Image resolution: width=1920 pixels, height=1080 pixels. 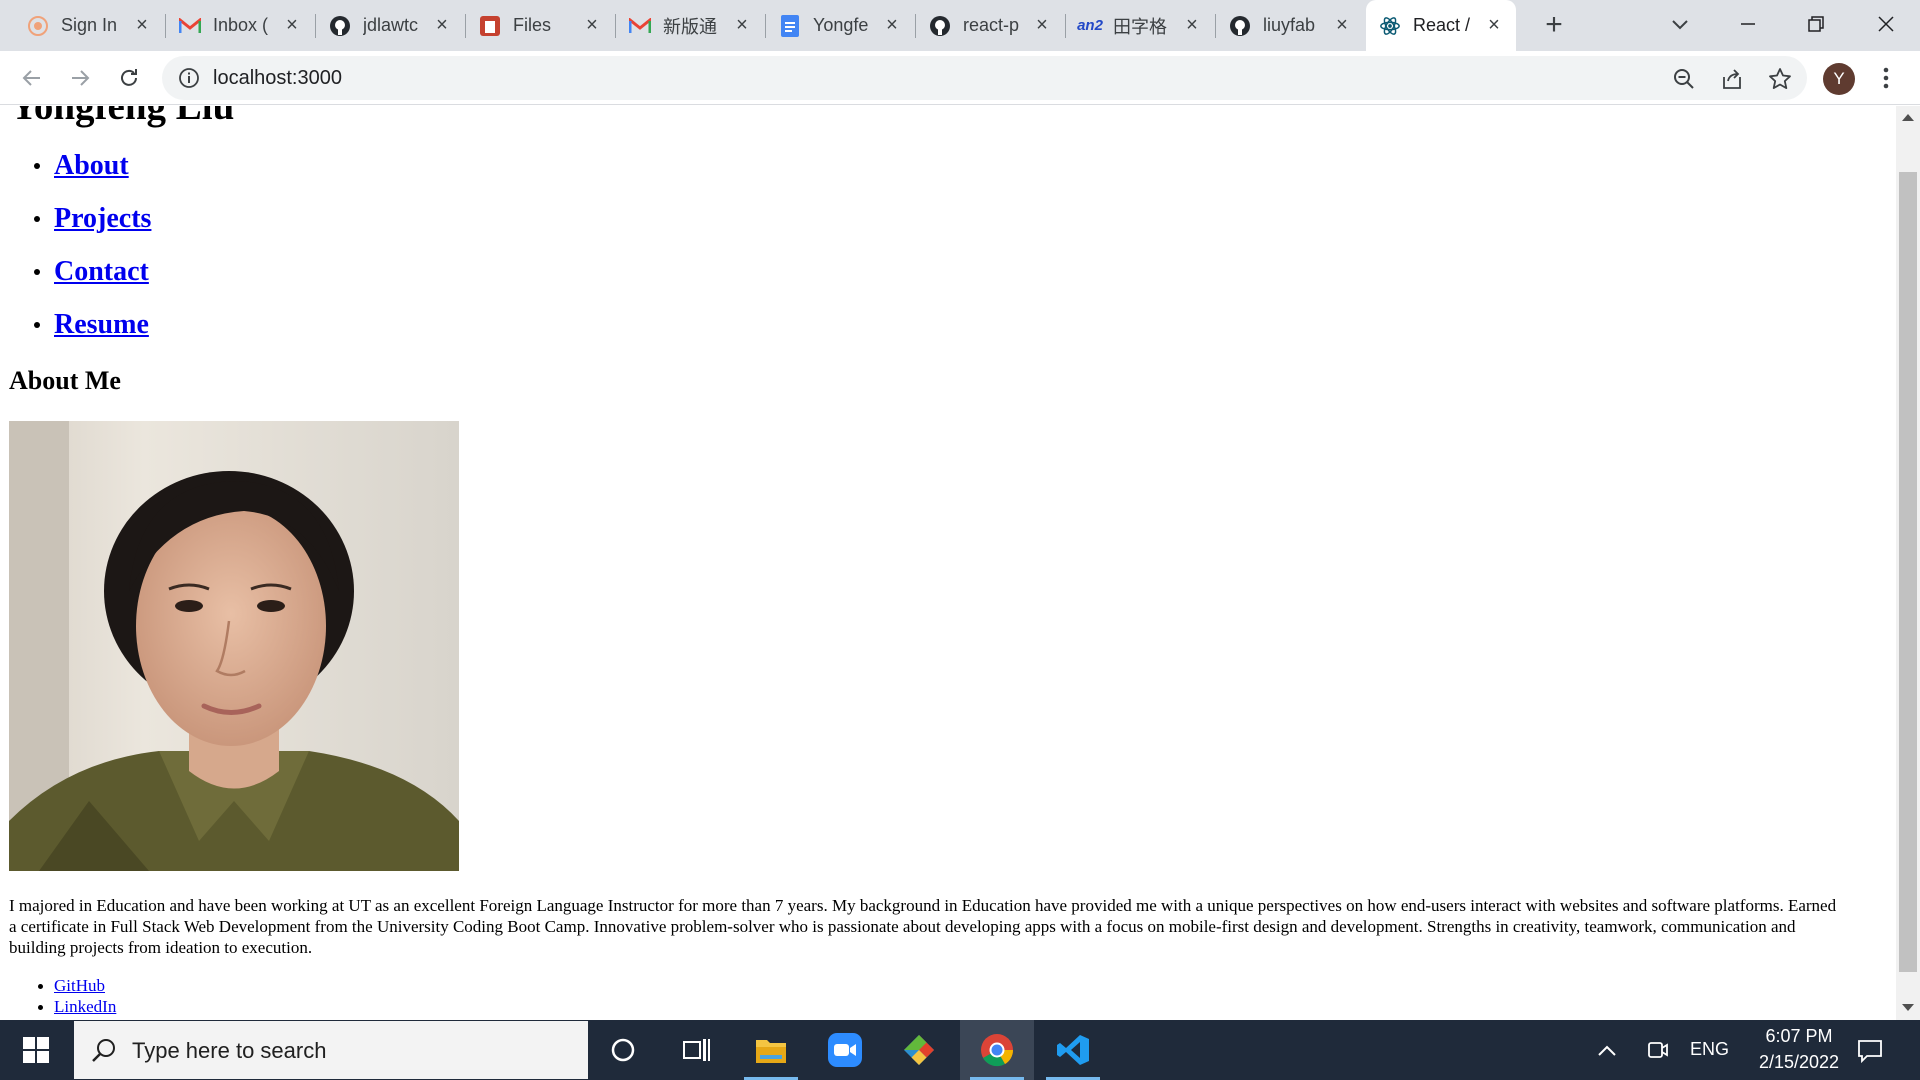 I want to click on about-me-heading: About Me, so click(x=65, y=380).